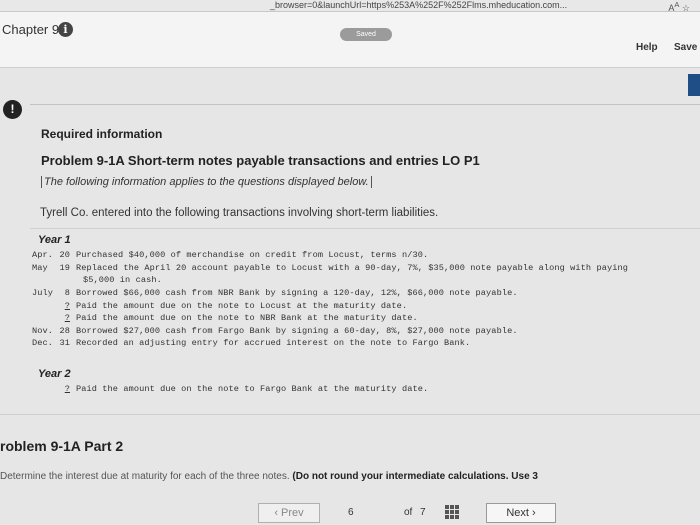 The width and height of the screenshot is (700, 525). What do you see at coordinates (54, 374) in the screenshot?
I see `year-2-label: Year 2` at bounding box center [54, 374].